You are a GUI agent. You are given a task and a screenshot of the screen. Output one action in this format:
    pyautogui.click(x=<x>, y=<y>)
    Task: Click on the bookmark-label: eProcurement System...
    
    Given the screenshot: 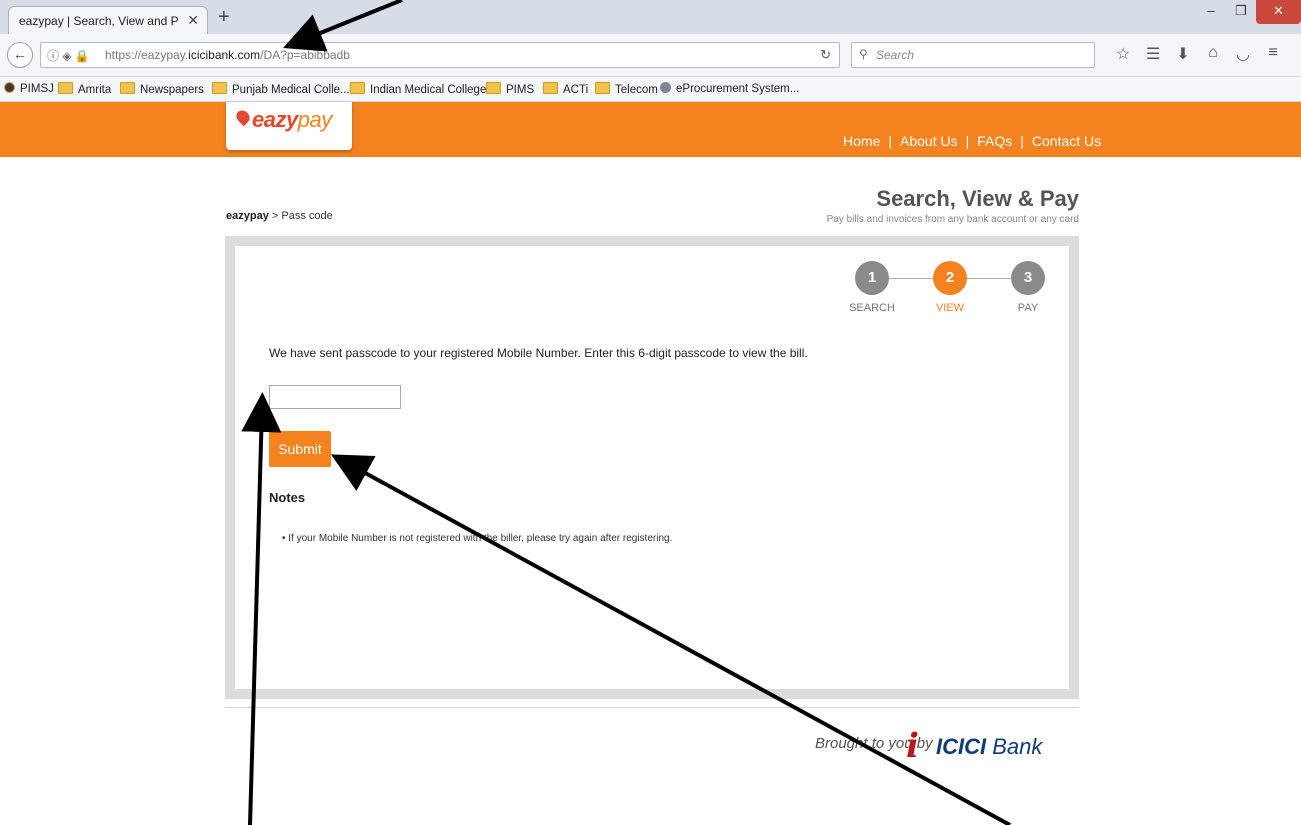 What is the action you would take?
    pyautogui.click(x=738, y=89)
    